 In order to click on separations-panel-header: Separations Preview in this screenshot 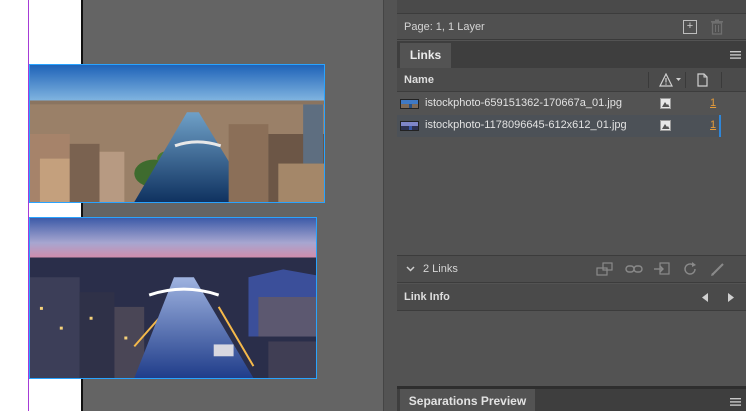, I will do `click(571, 400)`.